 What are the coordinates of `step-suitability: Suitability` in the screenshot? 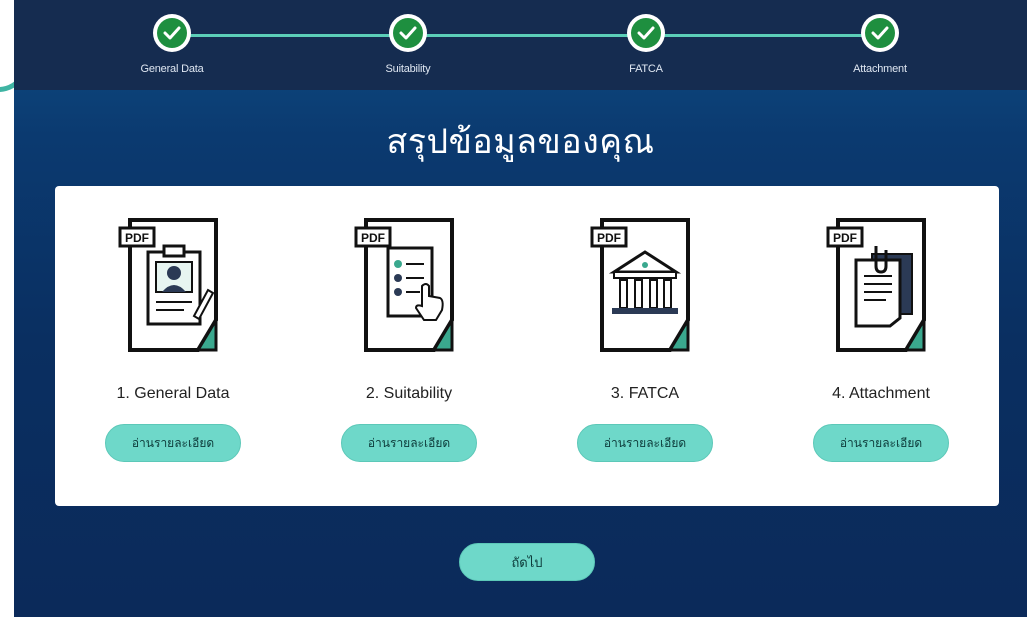 It's located at (408, 44).